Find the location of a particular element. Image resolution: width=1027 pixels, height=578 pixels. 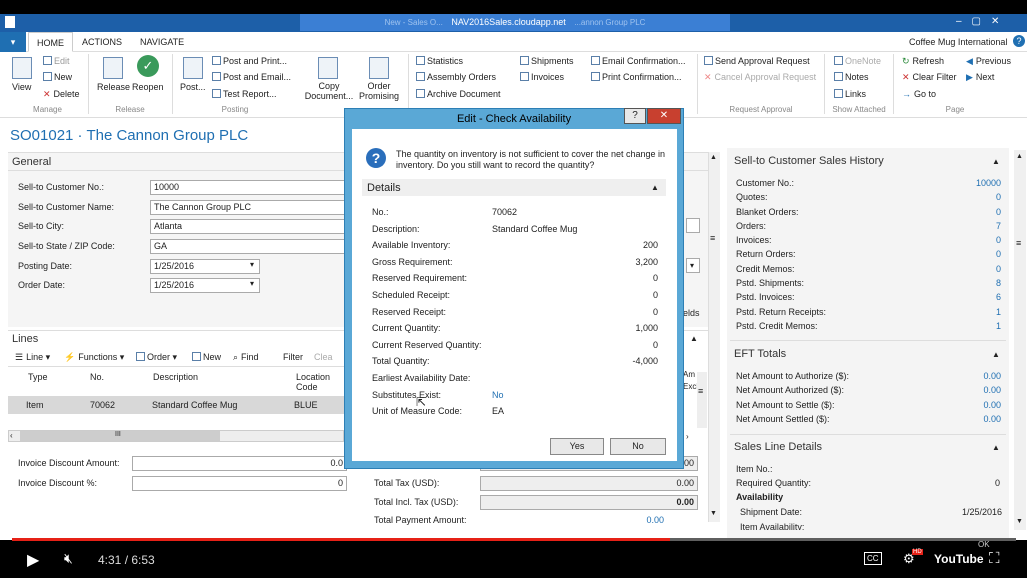

invoices-button: Invoices is located at coordinates (542, 77).